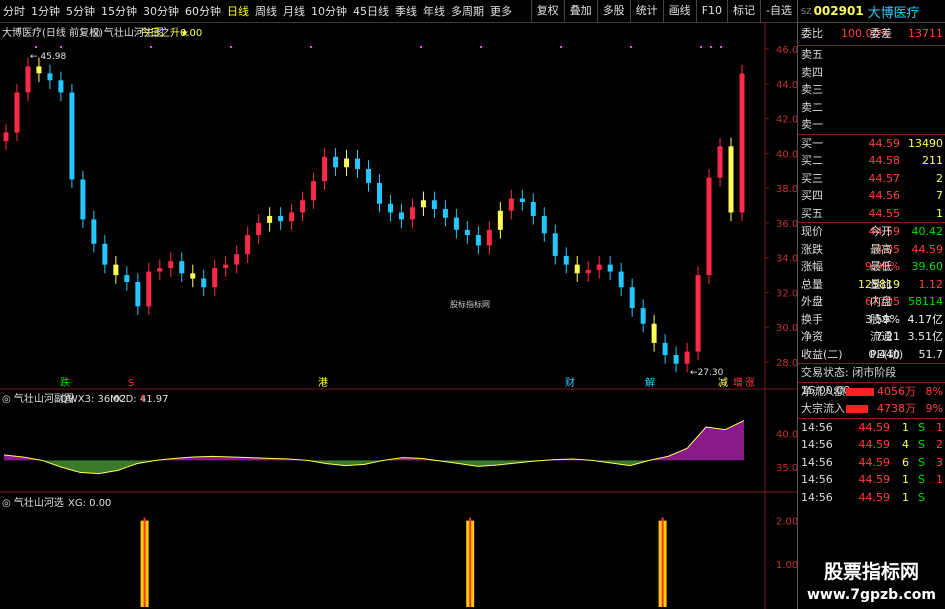 The image size is (945, 609). What do you see at coordinates (547, 11) in the screenshot?
I see `toolbar-button-0: 复权` at bounding box center [547, 11].